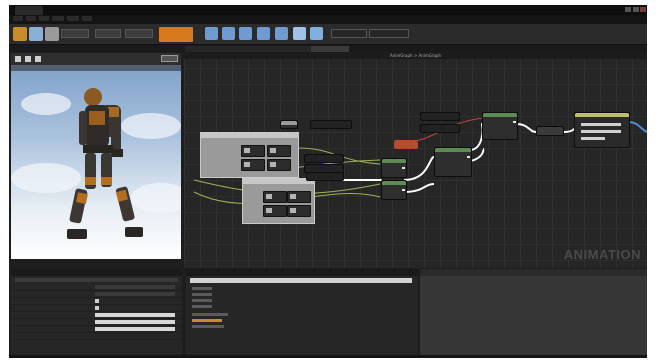 The width and height of the screenshot is (660, 361). What do you see at coordinates (211, 33) in the screenshot?
I see `compile-icon` at bounding box center [211, 33].